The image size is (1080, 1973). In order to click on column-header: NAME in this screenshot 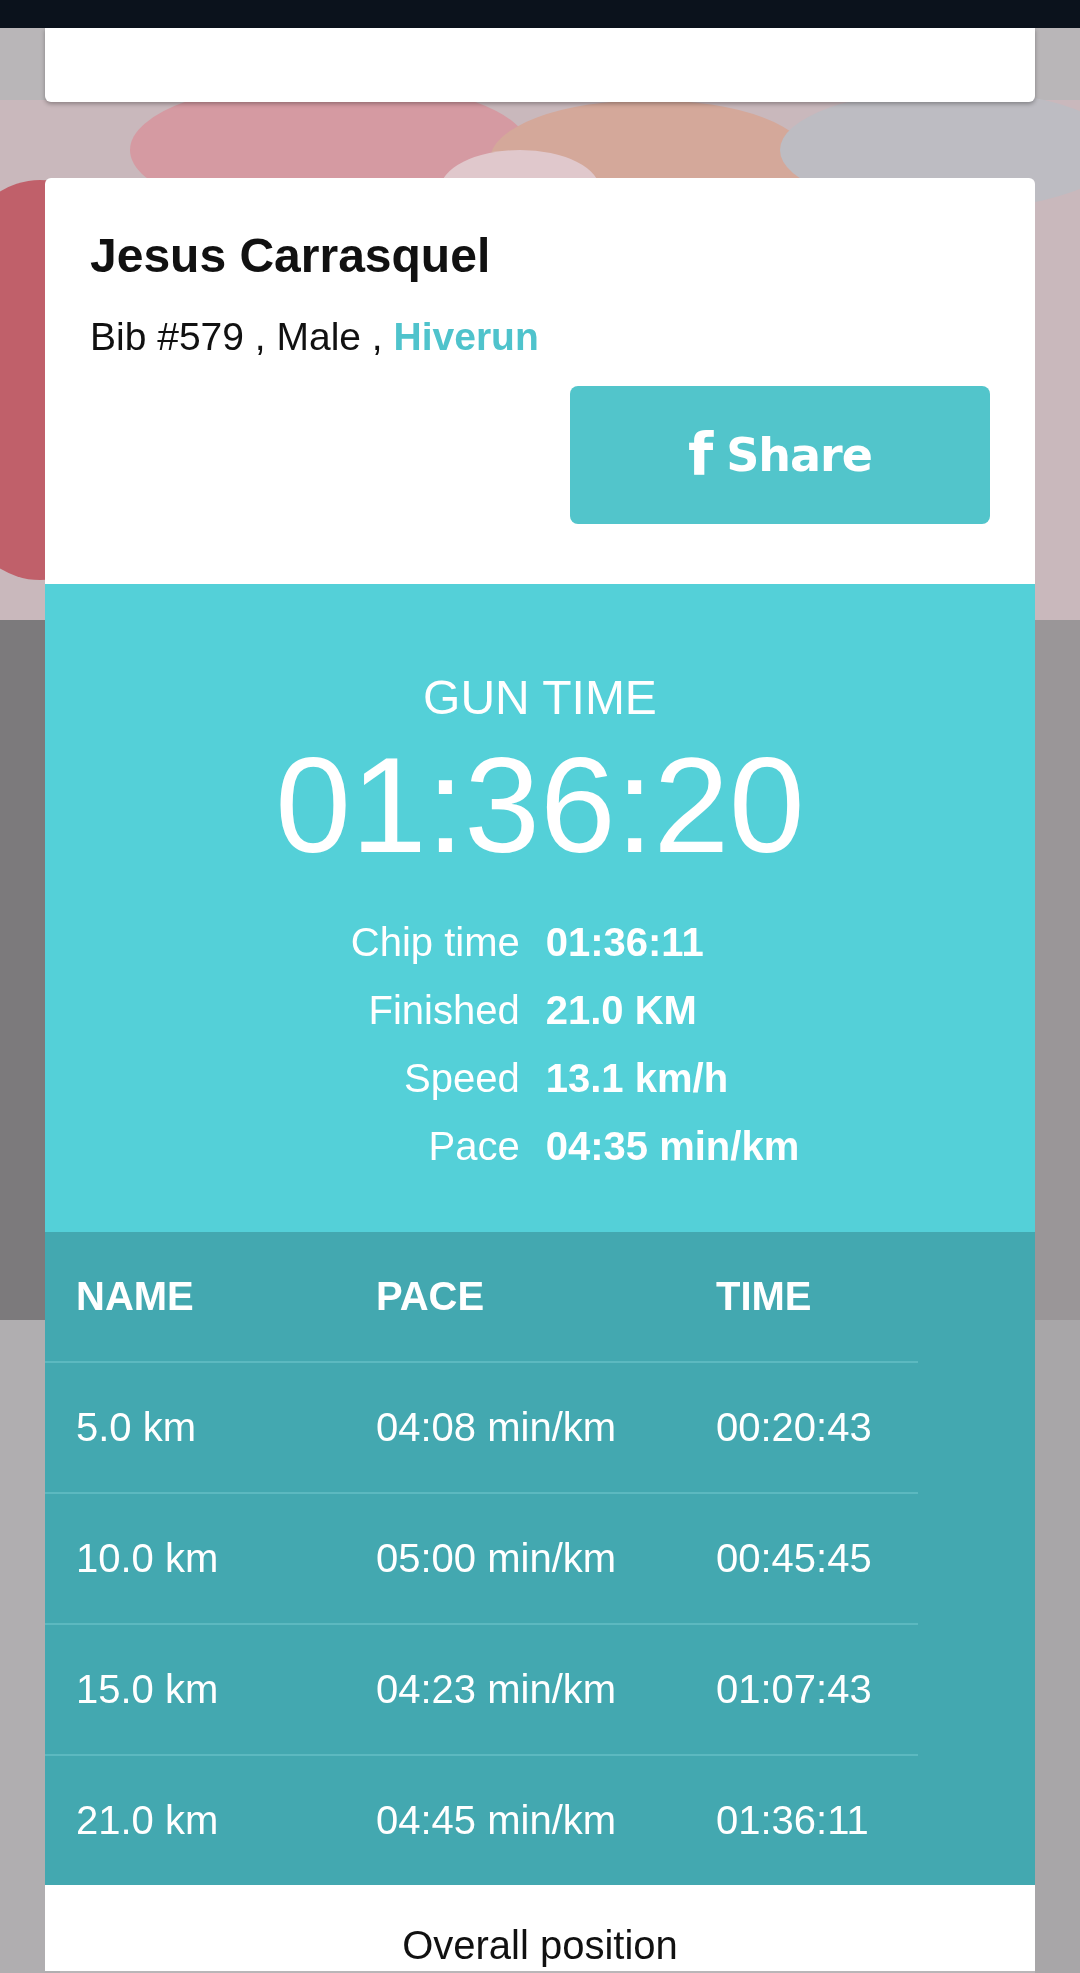, I will do `click(135, 1296)`.